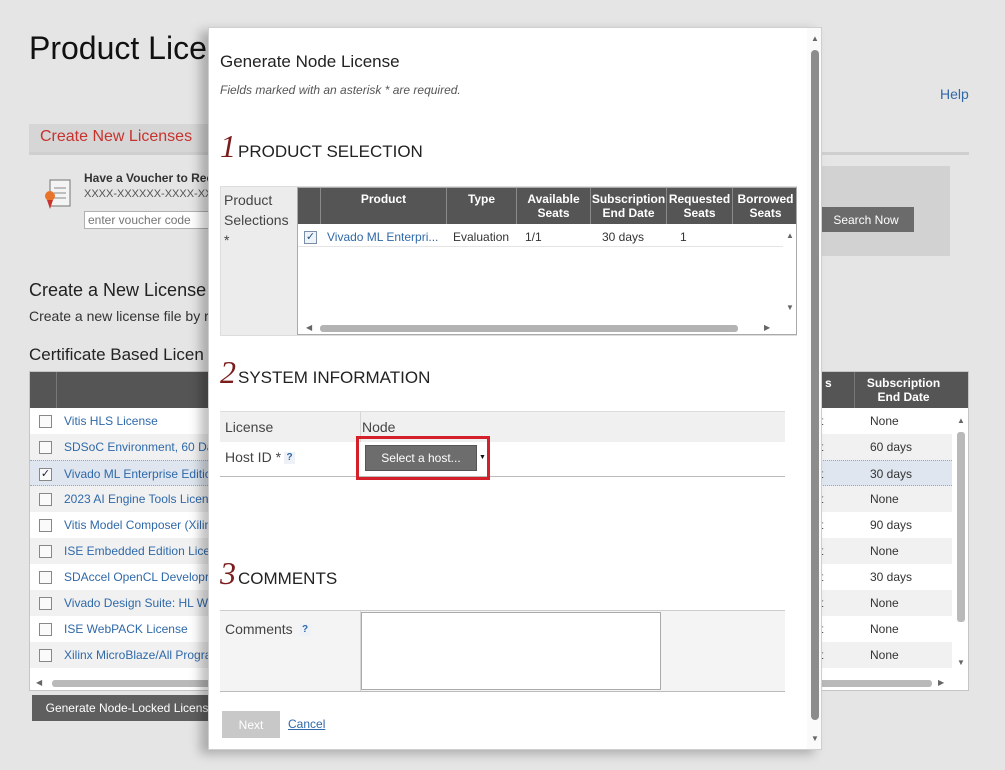 This screenshot has height=770, width=1005. Describe the element at coordinates (903, 390) in the screenshot. I see `column-header-subscription-end: Subscription End Date` at that location.